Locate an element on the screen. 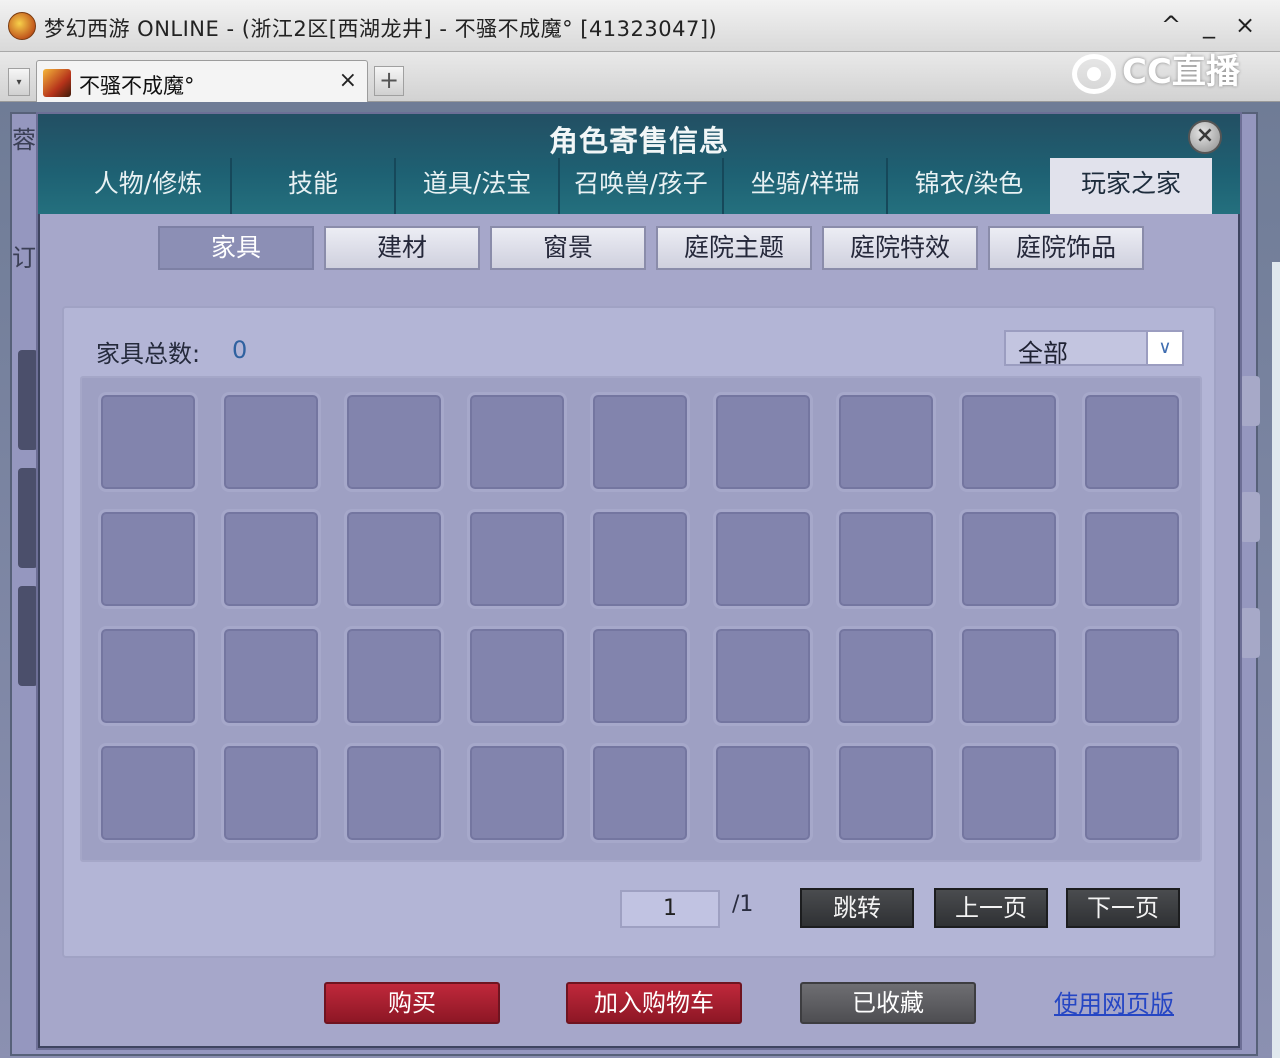  jump-button: 跳转 is located at coordinates (857, 908).